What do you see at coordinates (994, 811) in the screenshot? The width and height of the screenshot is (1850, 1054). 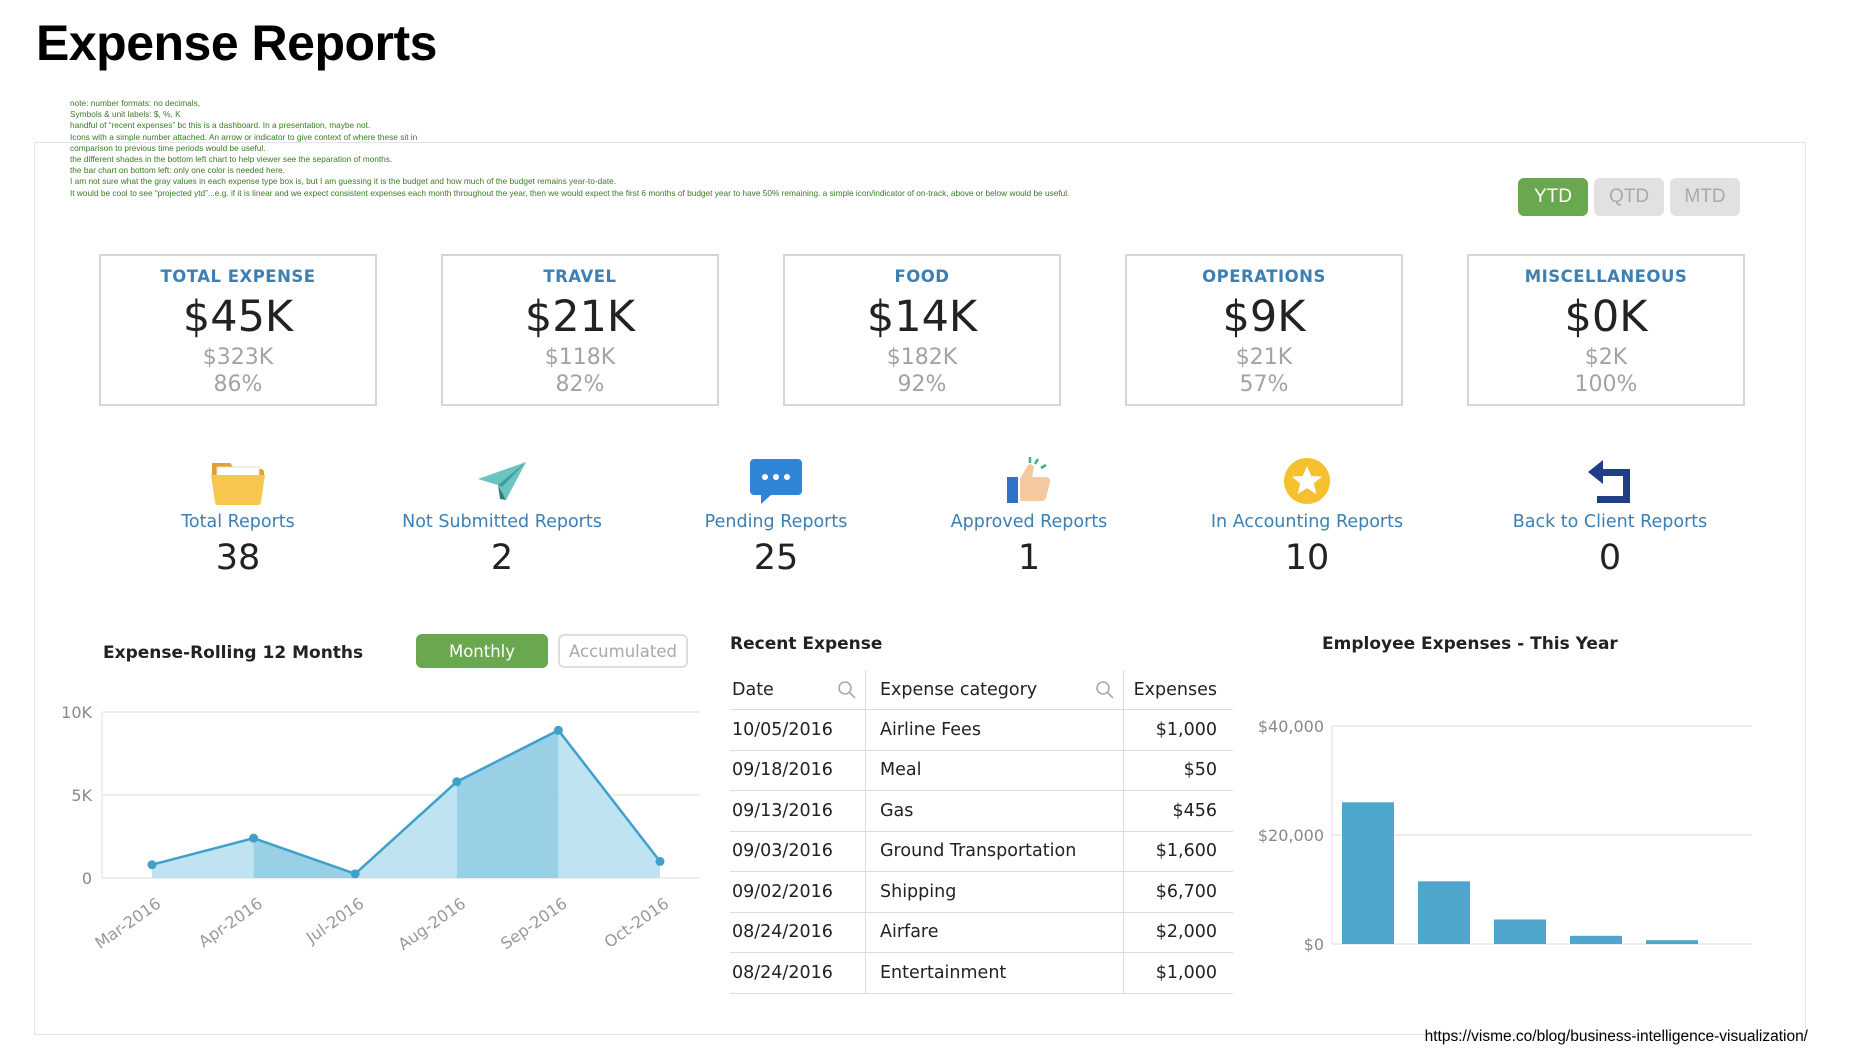 I see `row-category: Gas` at bounding box center [994, 811].